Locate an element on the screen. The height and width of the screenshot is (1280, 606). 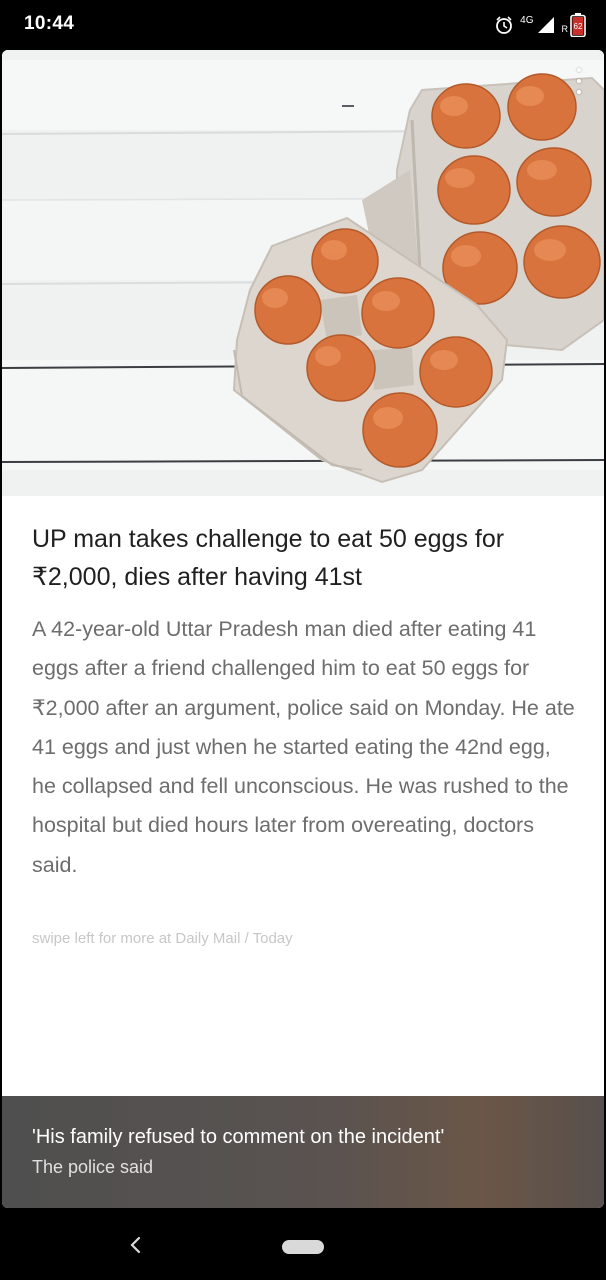
back-icon is located at coordinates (135, 1245).